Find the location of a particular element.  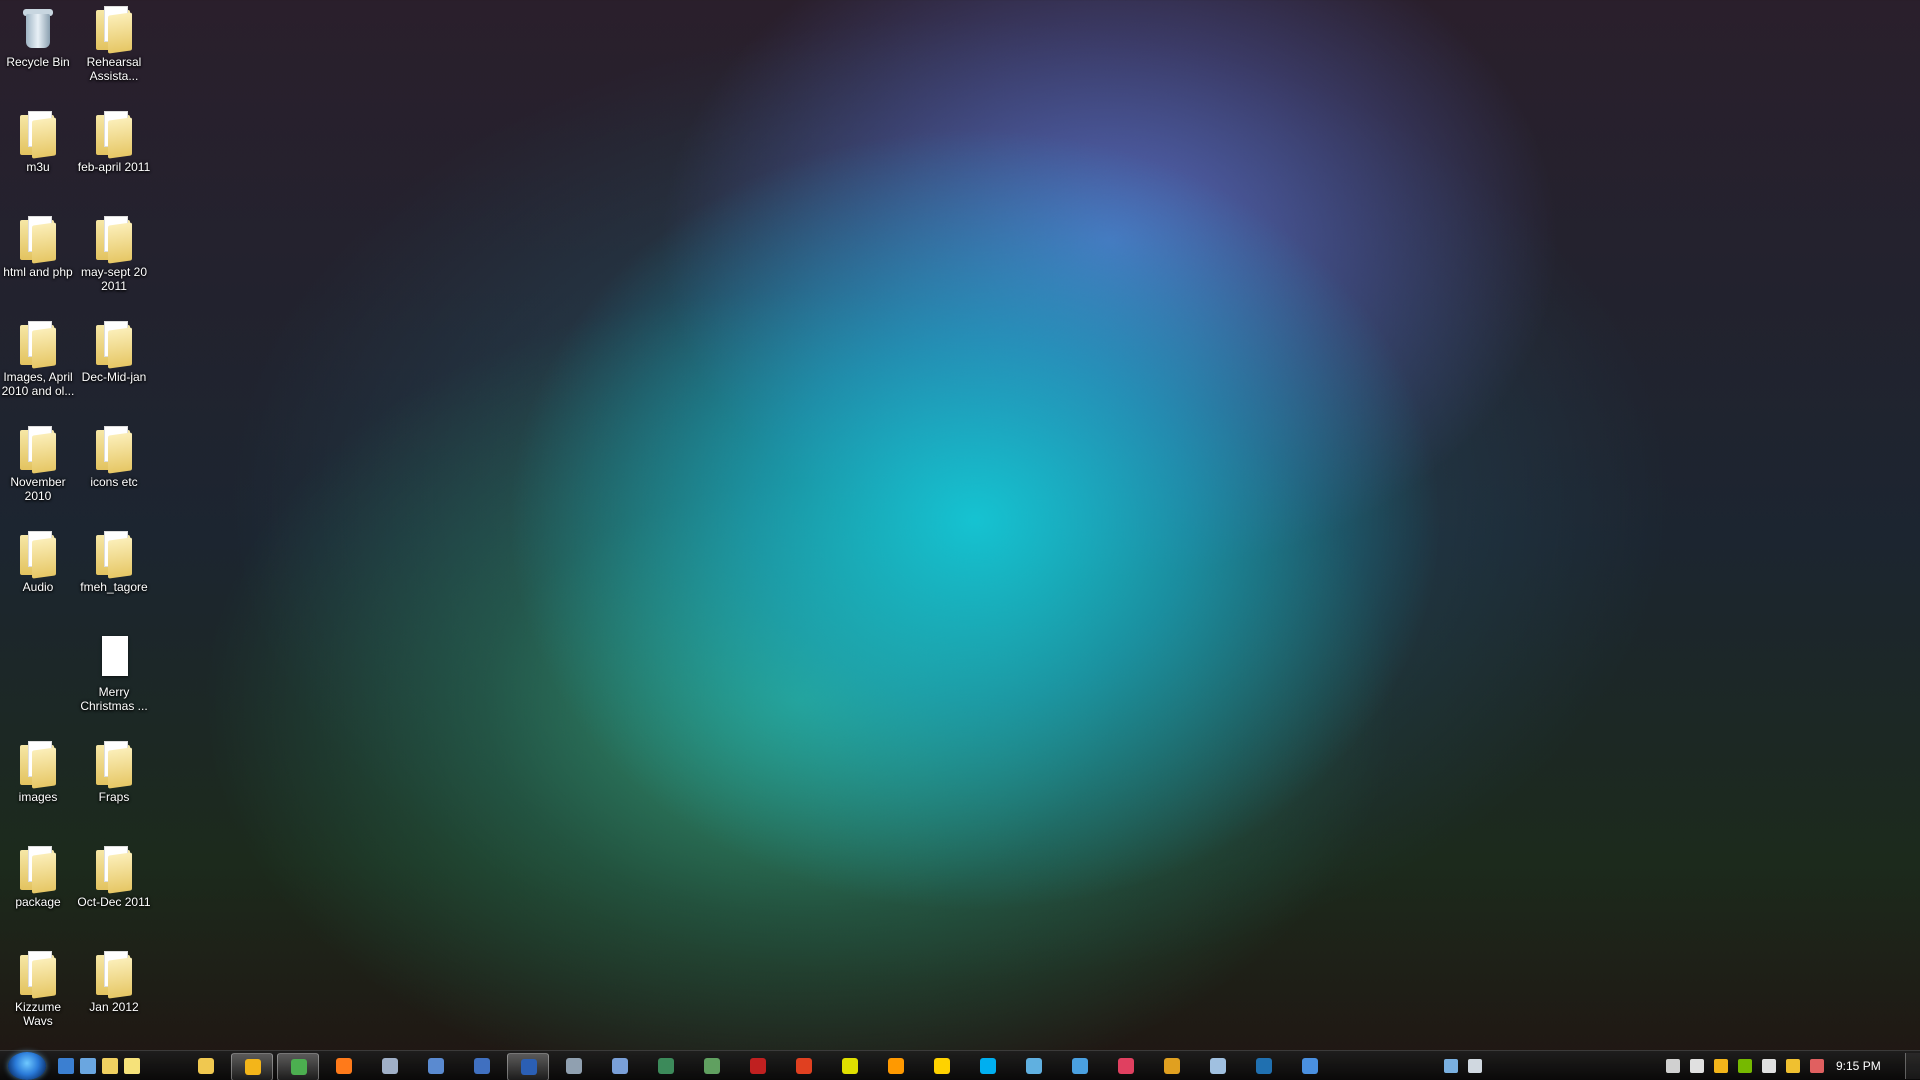

desktop-icon: feb-april 2011 is located at coordinates (114, 139).